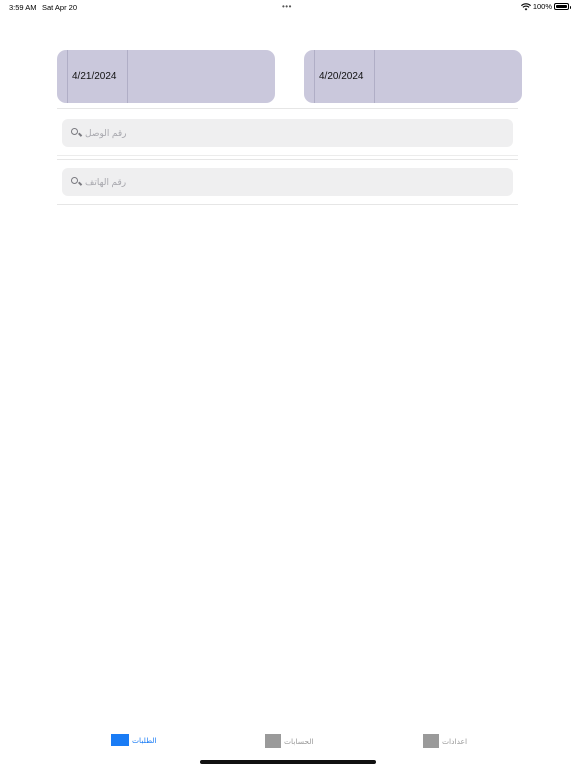  I want to click on battery-icon, so click(562, 6).